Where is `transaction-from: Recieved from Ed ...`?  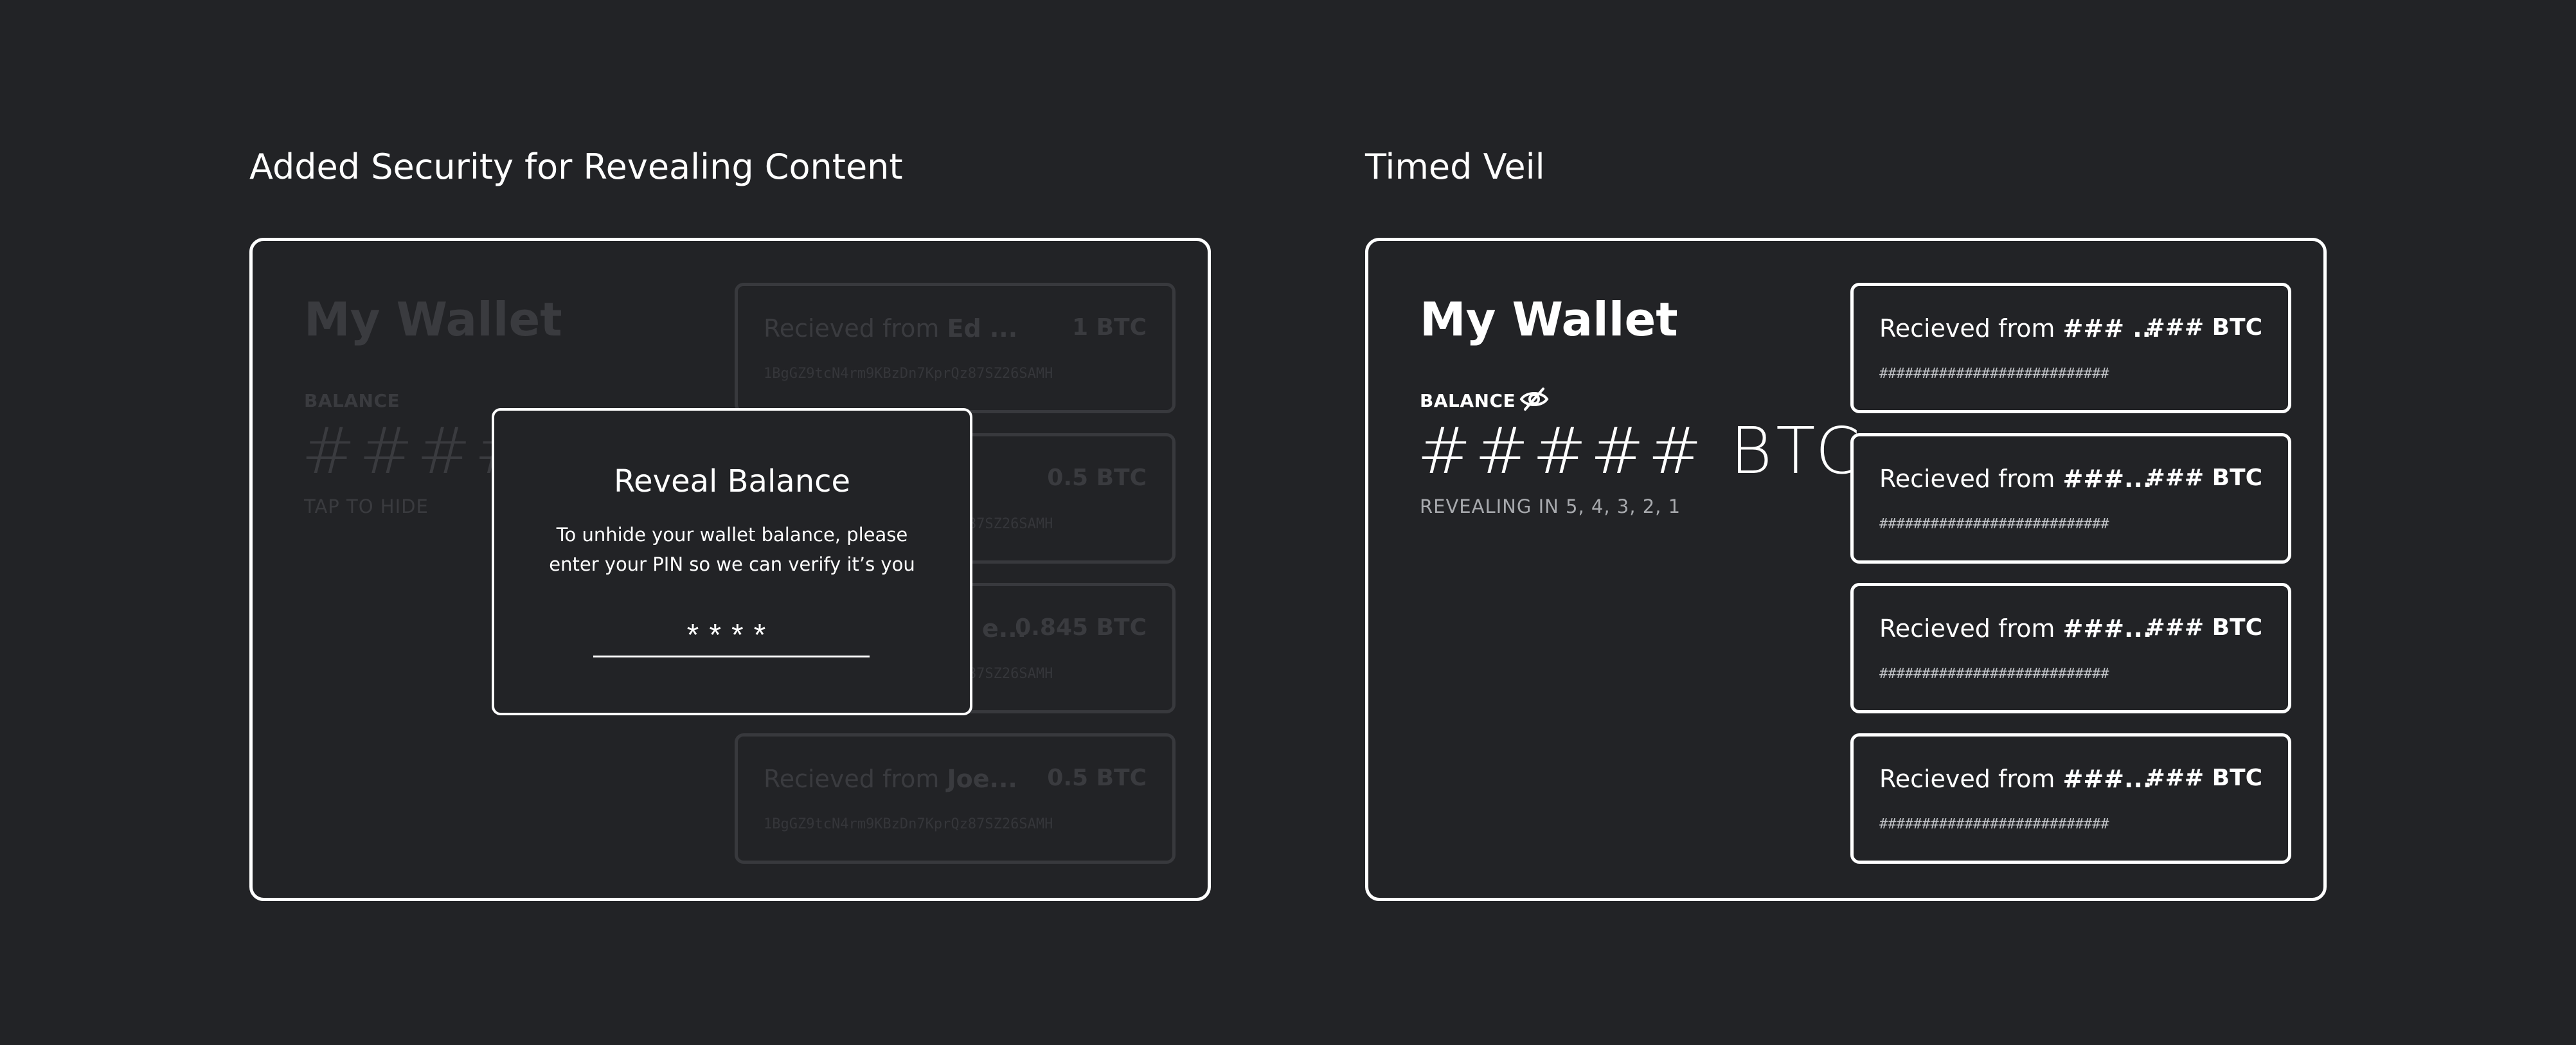 transaction-from: Recieved from Ed ... is located at coordinates (891, 328).